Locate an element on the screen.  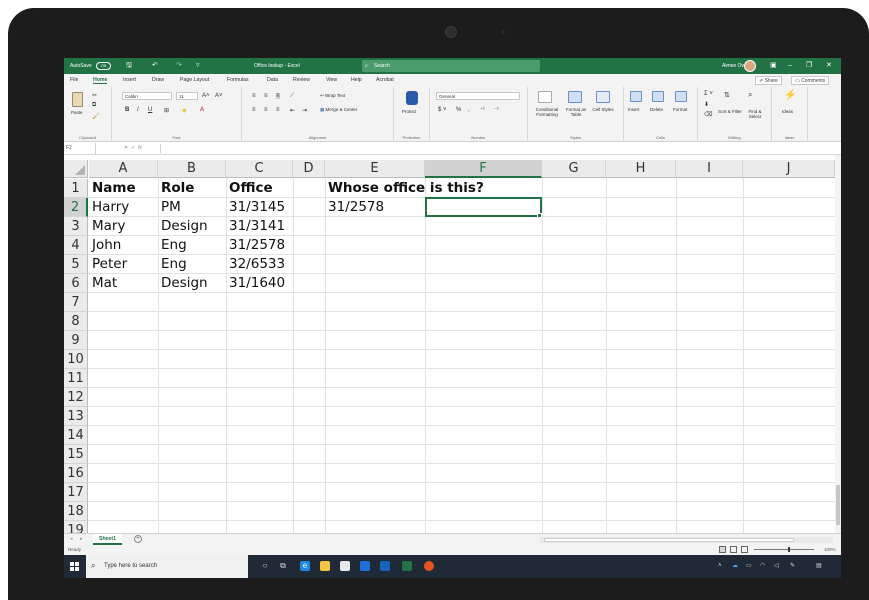
normal-view-icon is located at coordinates (722, 549).